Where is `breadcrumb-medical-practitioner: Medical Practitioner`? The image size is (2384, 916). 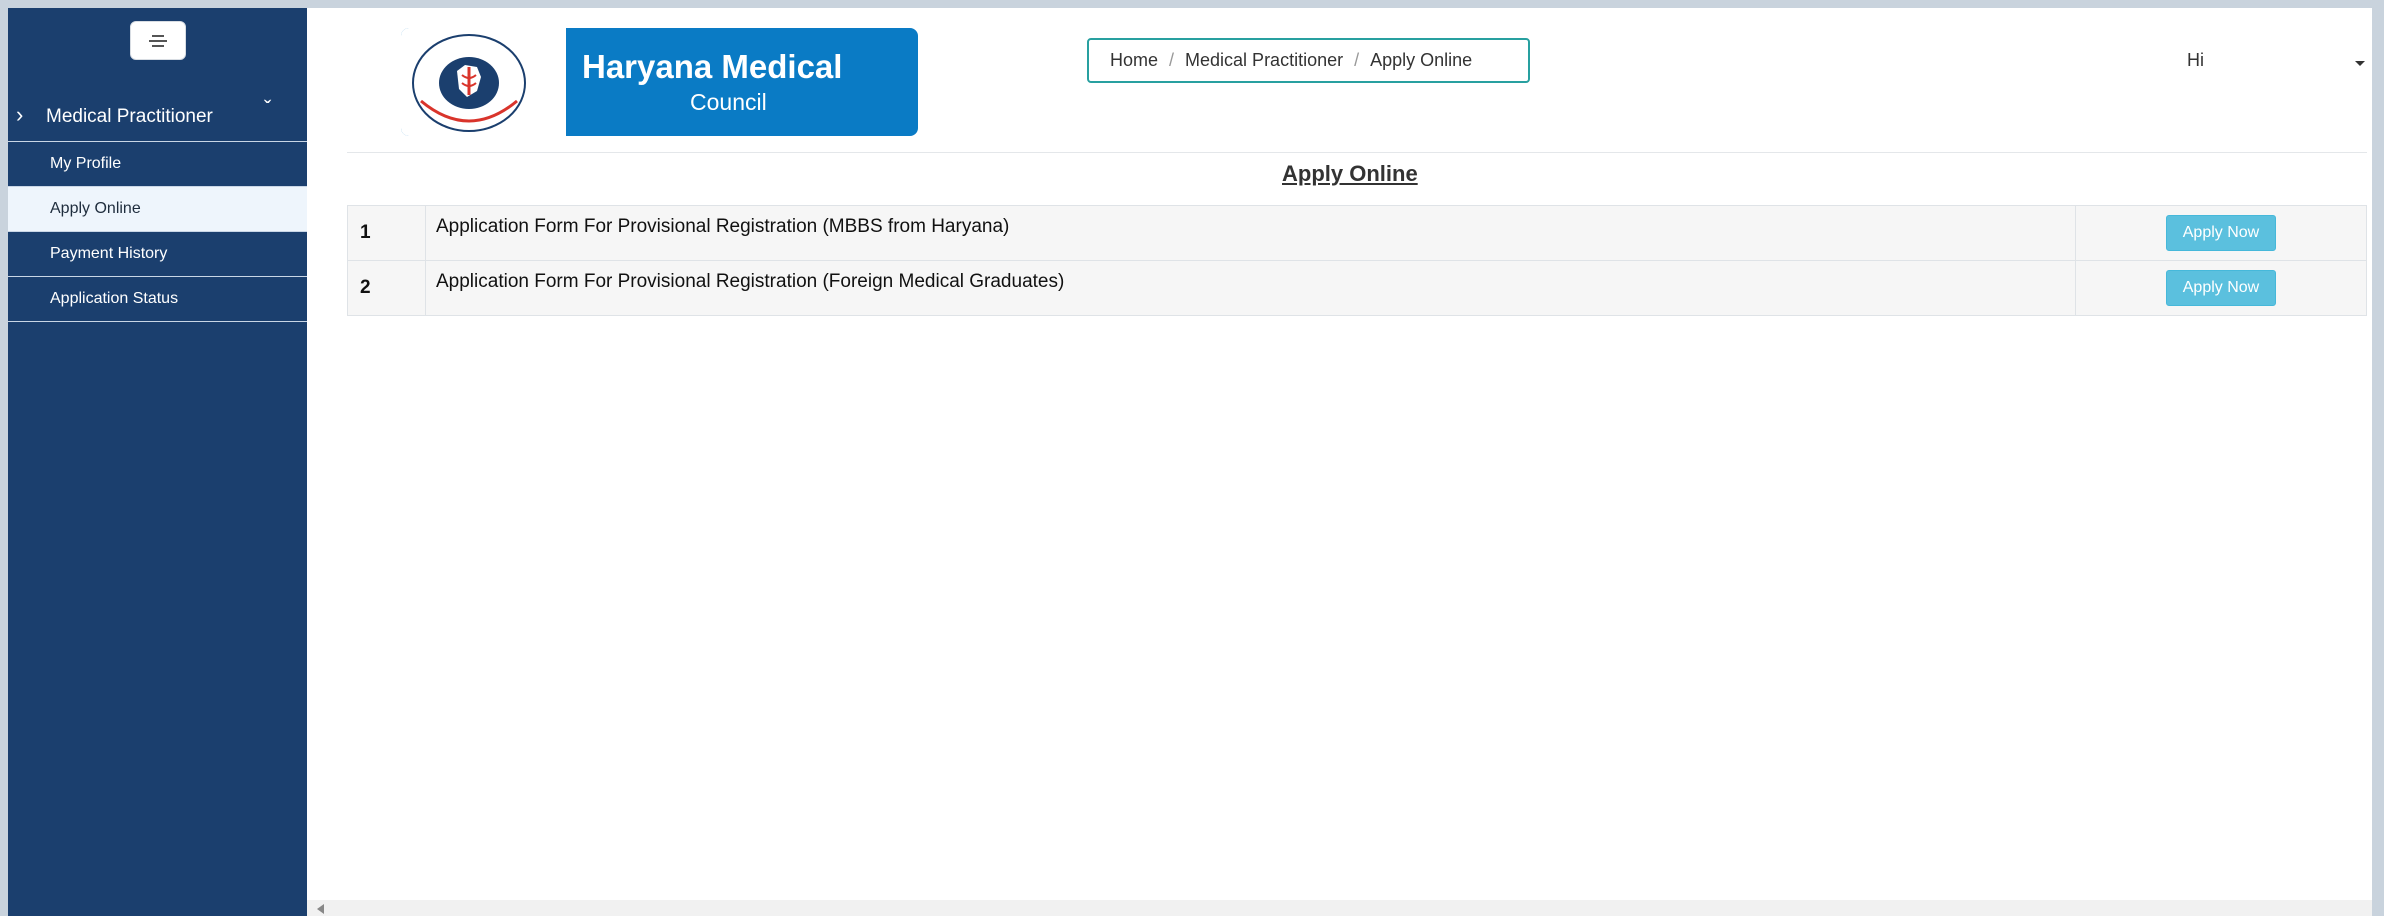 breadcrumb-medical-practitioner: Medical Practitioner is located at coordinates (1264, 60).